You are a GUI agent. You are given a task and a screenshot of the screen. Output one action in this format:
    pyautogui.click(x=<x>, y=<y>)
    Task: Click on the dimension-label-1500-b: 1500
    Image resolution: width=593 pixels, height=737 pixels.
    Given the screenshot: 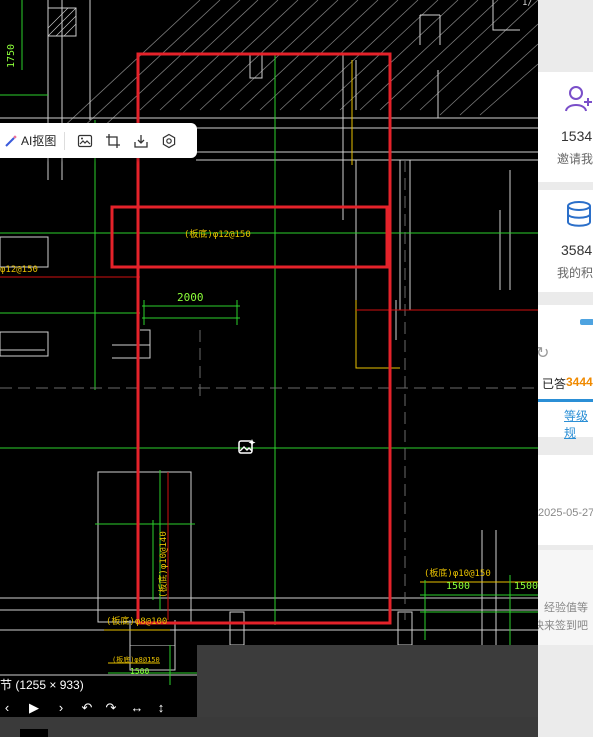 What is the action you would take?
    pyautogui.click(x=526, y=586)
    